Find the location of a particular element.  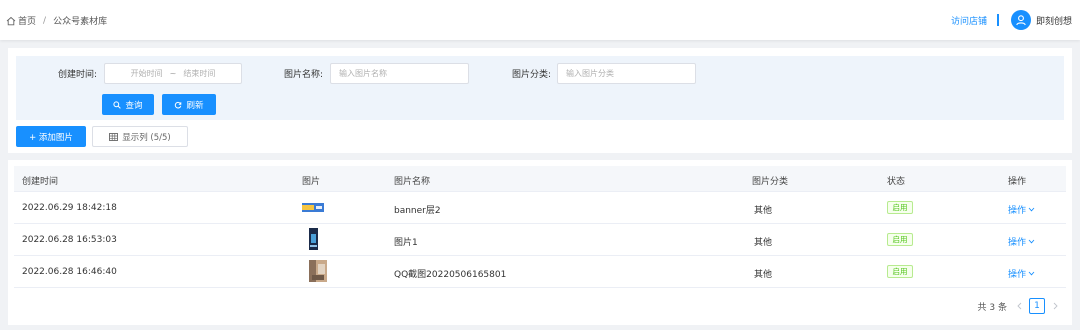

user-icon is located at coordinates (1021, 20).